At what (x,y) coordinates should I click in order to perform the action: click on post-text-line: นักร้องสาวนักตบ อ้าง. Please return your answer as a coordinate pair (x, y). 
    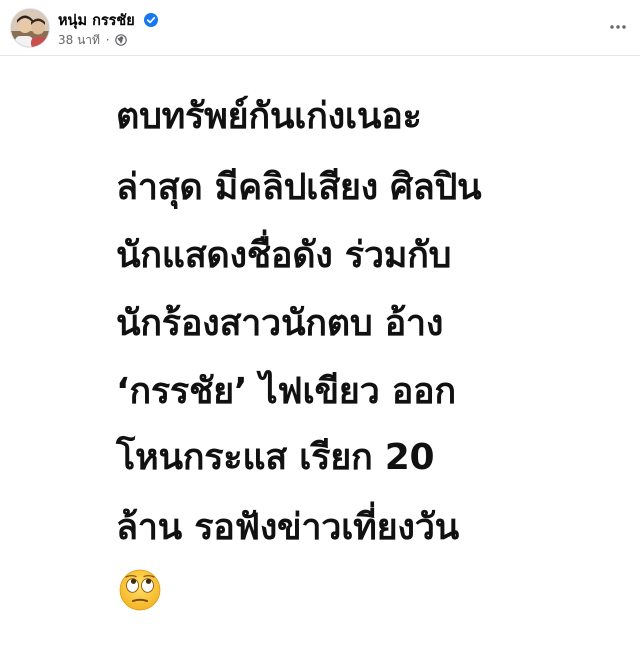
    Looking at the image, I should click on (280, 323).